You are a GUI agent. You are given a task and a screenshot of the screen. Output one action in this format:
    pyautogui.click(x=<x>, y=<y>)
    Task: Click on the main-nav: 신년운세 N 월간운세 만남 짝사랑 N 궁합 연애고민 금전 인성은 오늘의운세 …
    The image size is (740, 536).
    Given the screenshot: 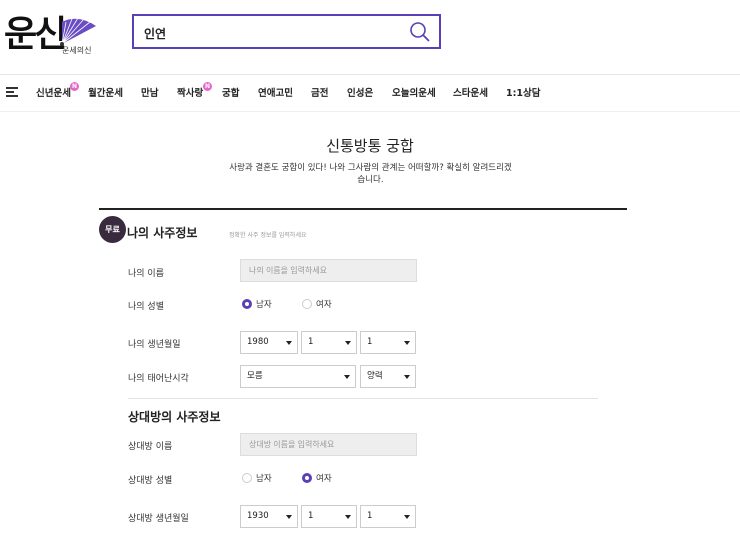 What is the action you would take?
    pyautogui.click(x=370, y=93)
    